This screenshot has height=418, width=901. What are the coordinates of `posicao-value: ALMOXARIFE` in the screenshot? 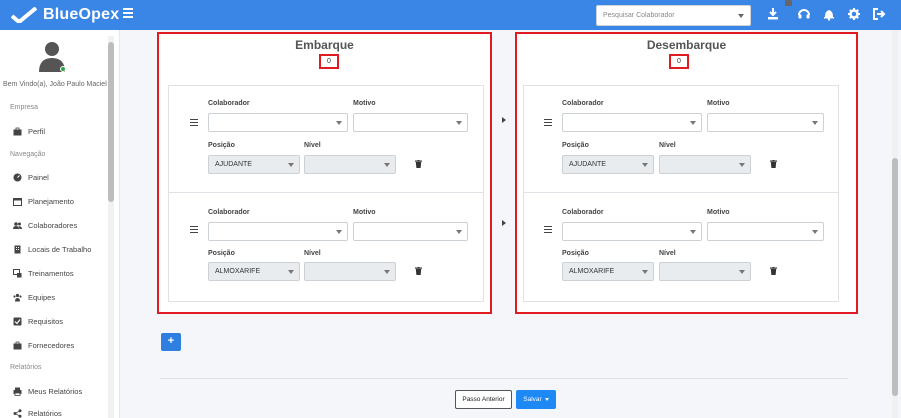 It's located at (238, 271).